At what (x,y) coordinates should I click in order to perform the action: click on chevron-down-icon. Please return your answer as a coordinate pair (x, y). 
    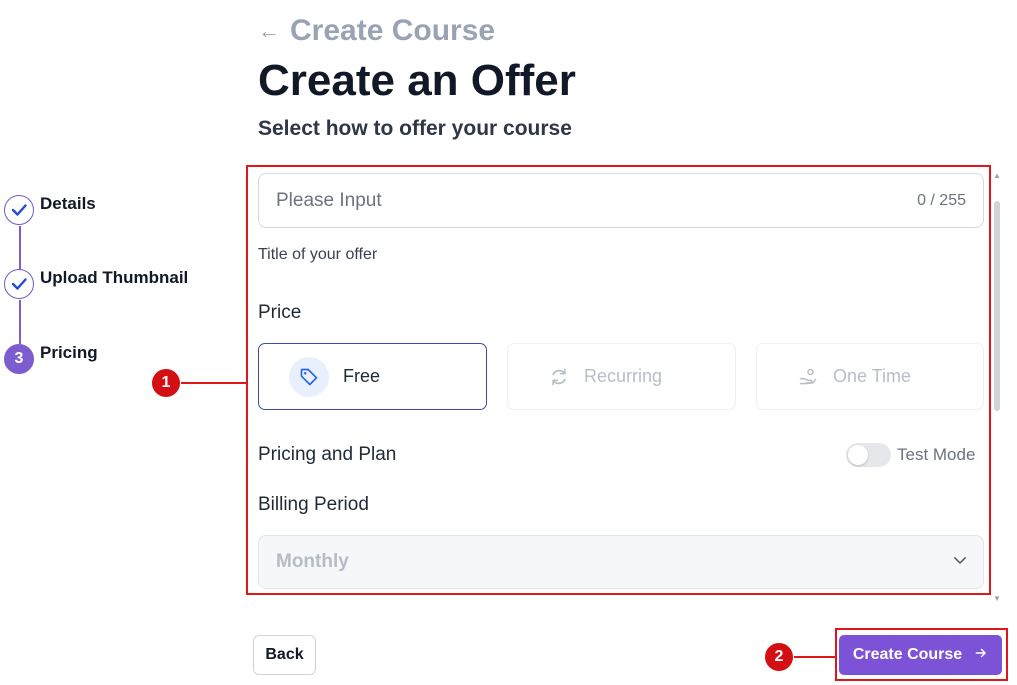
    Looking at the image, I should click on (960, 562).